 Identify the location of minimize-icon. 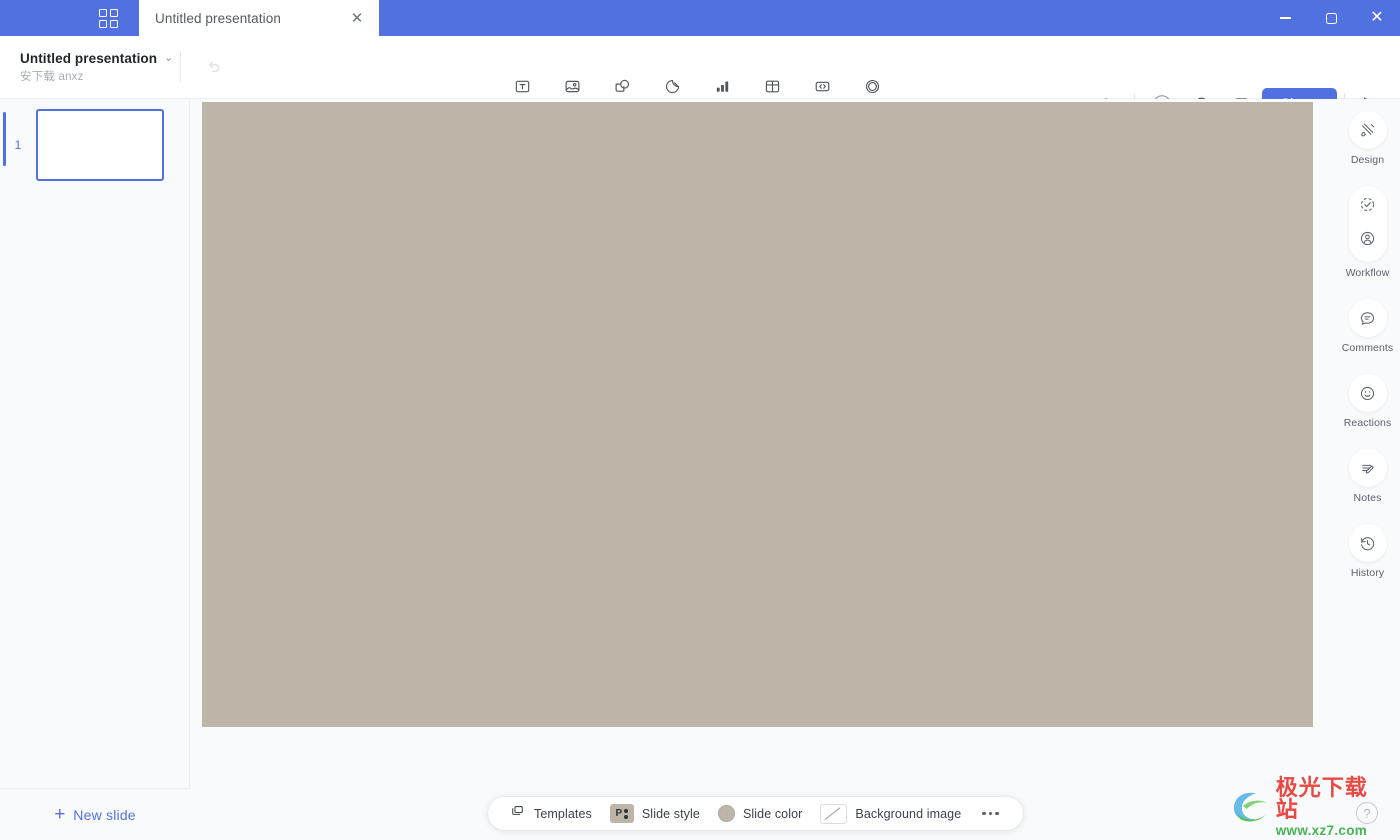
(1285, 18).